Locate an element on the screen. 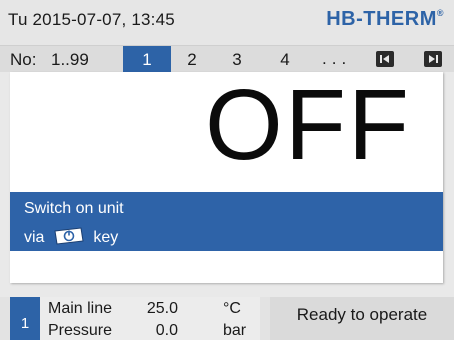 Image resolution: width=454 pixels, height=351 pixels. instruction-via: via is located at coordinates (34, 237).